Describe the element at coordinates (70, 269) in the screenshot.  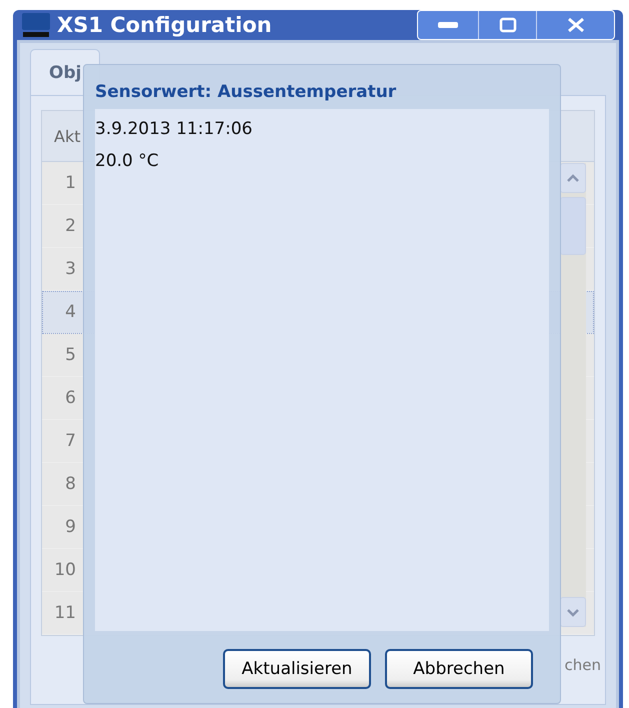
I see `row-number: 3` at that location.